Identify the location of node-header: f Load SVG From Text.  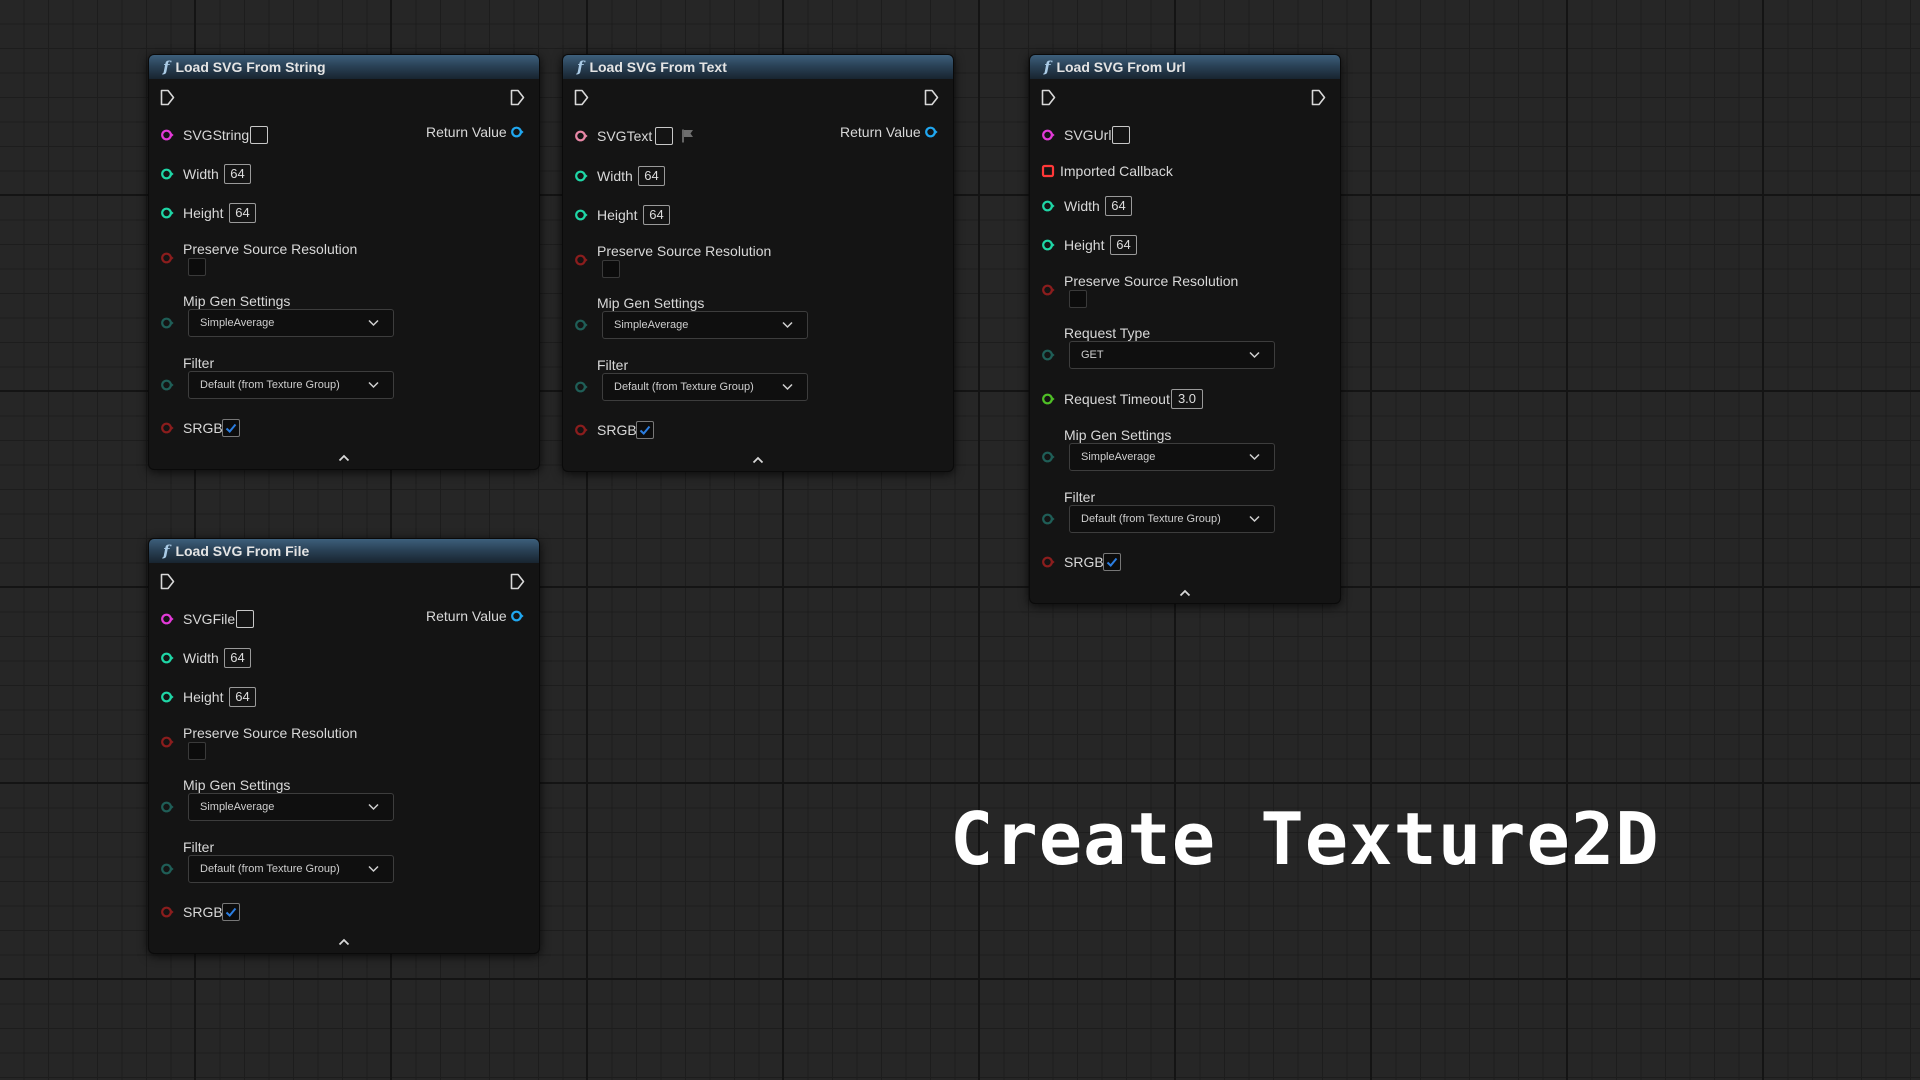
(758, 67).